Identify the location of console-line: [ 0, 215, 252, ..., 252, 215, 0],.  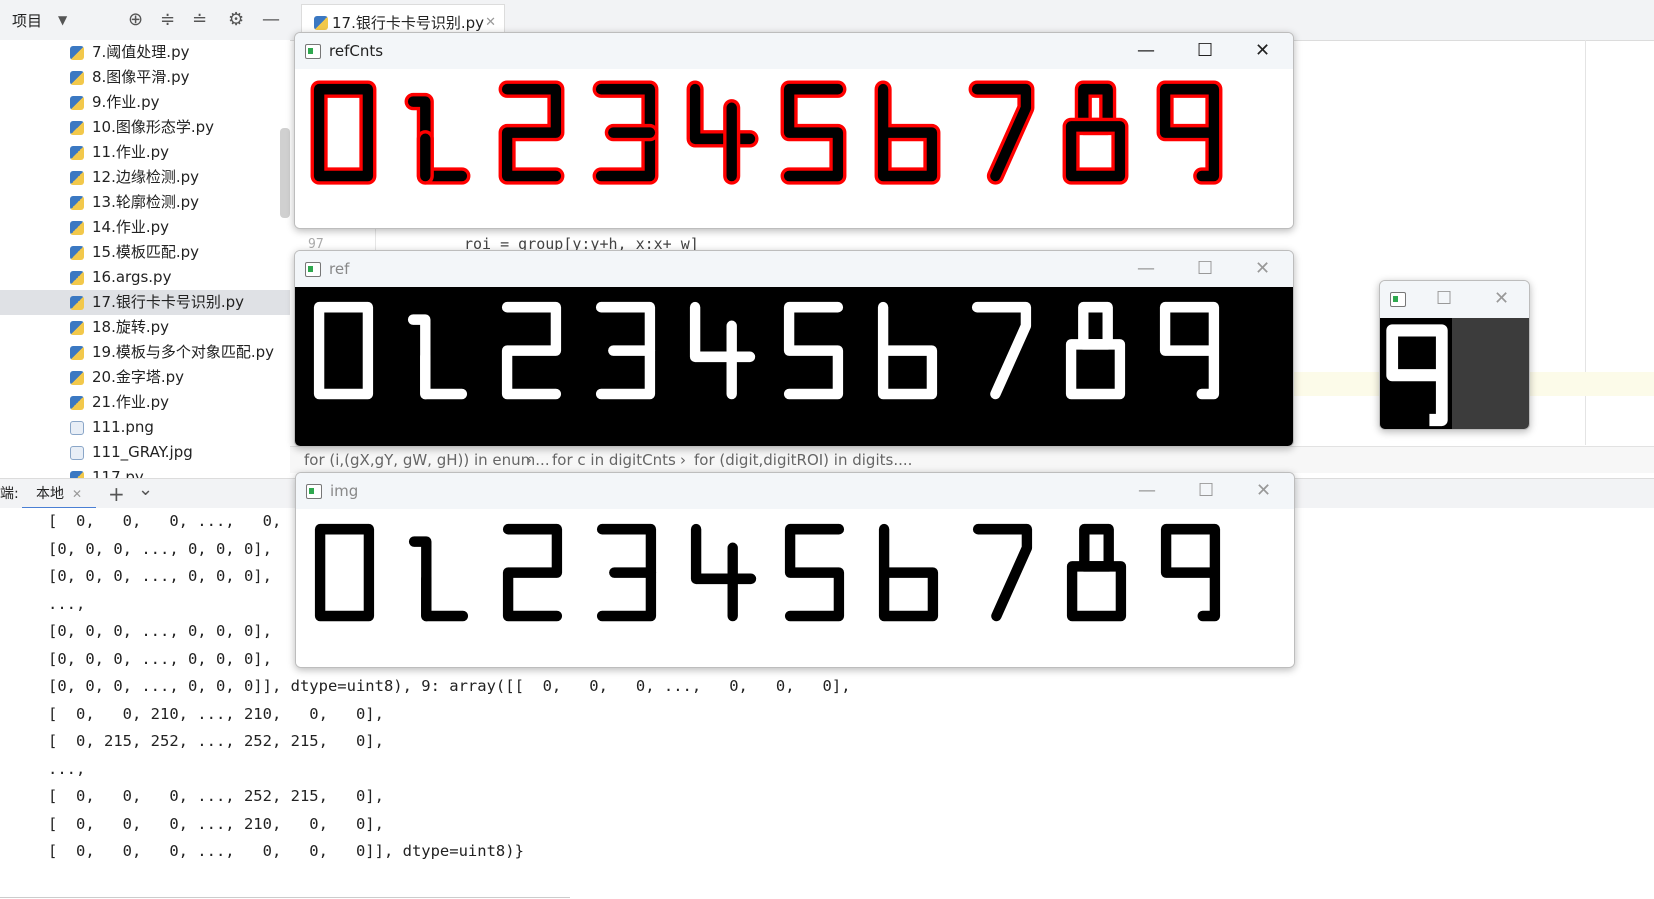
(216, 741).